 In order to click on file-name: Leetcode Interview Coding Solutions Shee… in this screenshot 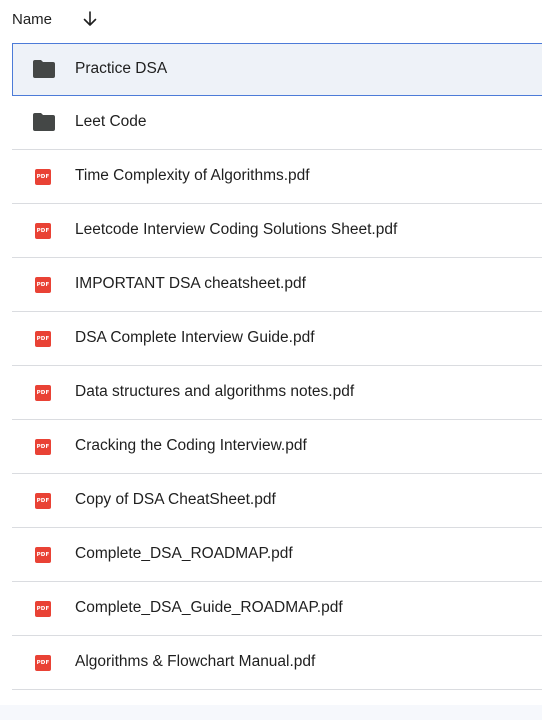, I will do `click(236, 229)`.